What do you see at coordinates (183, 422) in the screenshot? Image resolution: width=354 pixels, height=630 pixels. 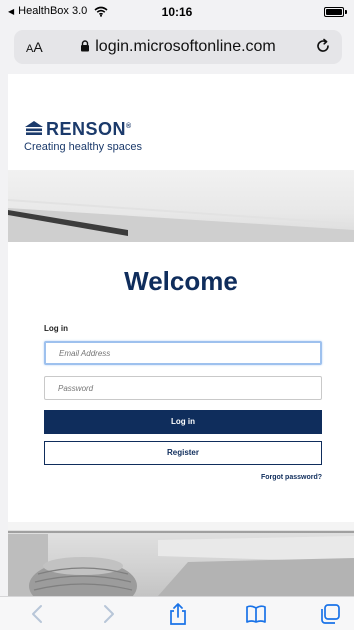 I see `login-button: Log in` at bounding box center [183, 422].